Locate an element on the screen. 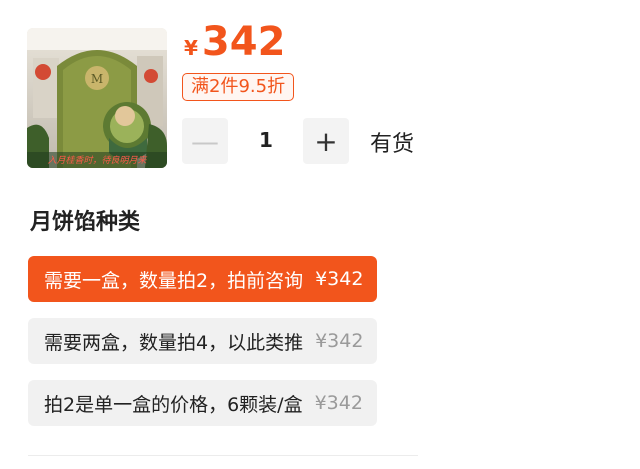 The width and height of the screenshot is (640, 469). quantity-decrease-button: — is located at coordinates (205, 141).